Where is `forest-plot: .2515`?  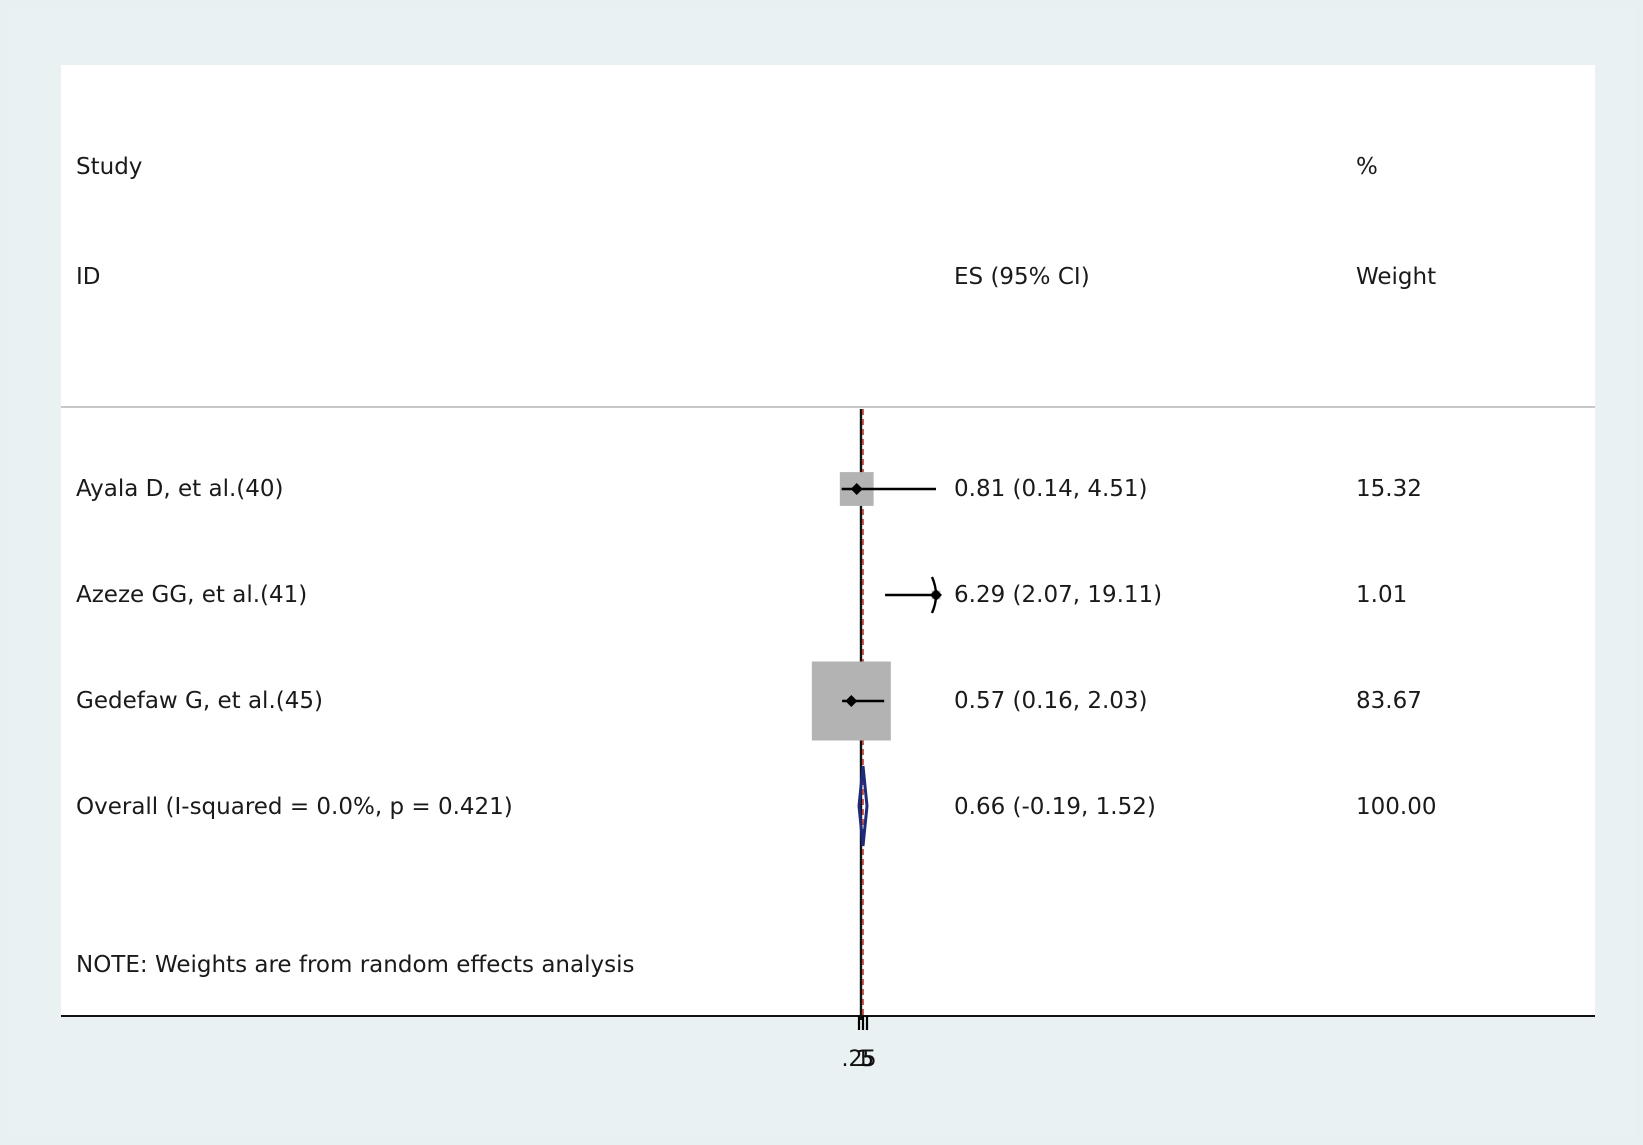
forest-plot: .2515 is located at coordinates (876, 740).